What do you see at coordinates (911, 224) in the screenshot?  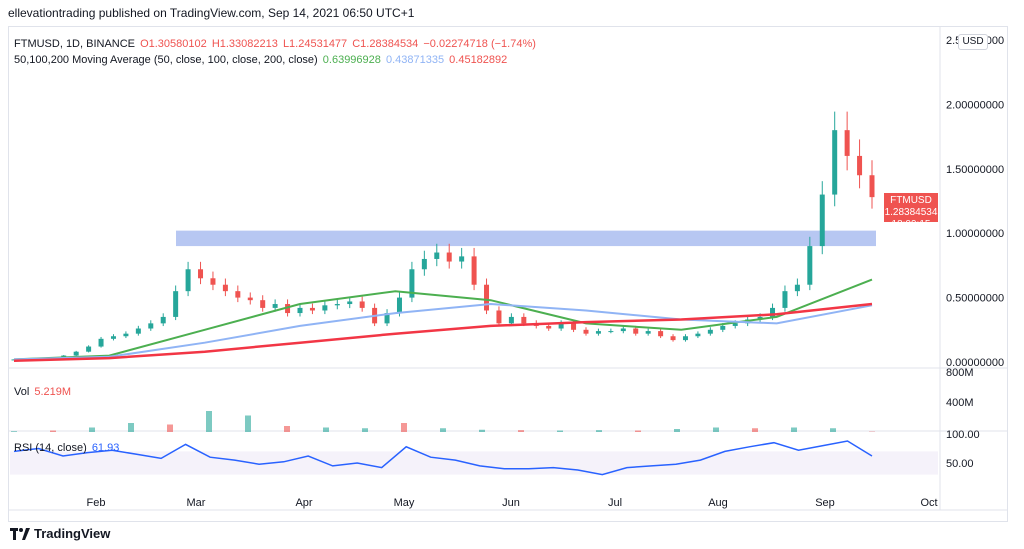 I see `price-tag-countdown: 18:09:15` at bounding box center [911, 224].